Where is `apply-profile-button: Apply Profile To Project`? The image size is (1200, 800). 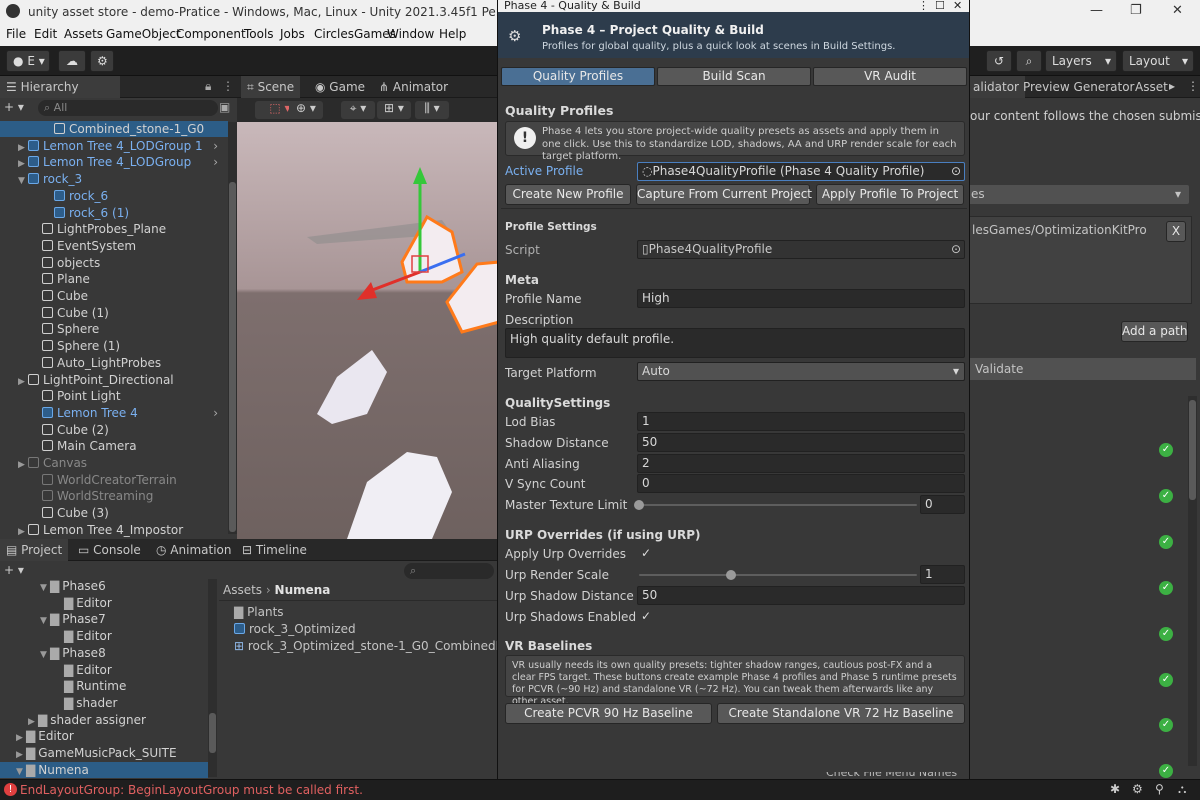
apply-profile-button: Apply Profile To Project is located at coordinates (890, 194).